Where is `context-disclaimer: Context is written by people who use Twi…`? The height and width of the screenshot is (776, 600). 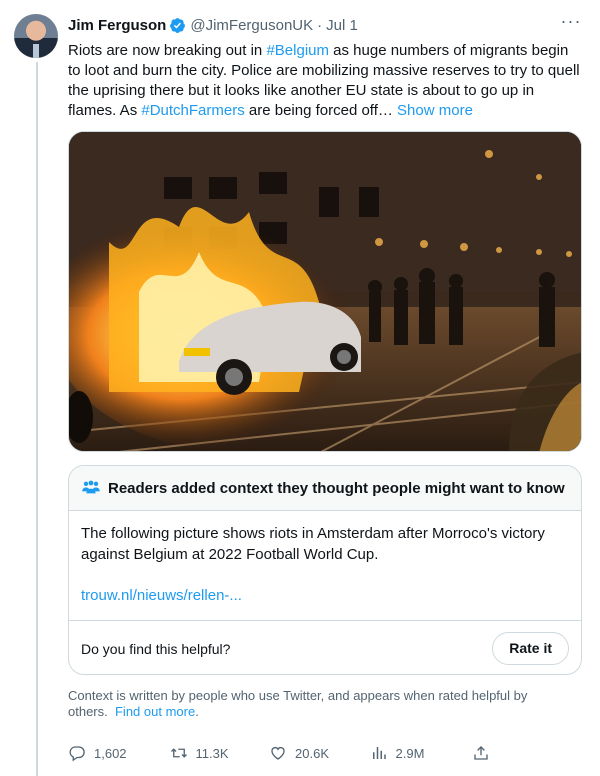
context-disclaimer: Context is written by people who use Twi… is located at coordinates (318, 704).